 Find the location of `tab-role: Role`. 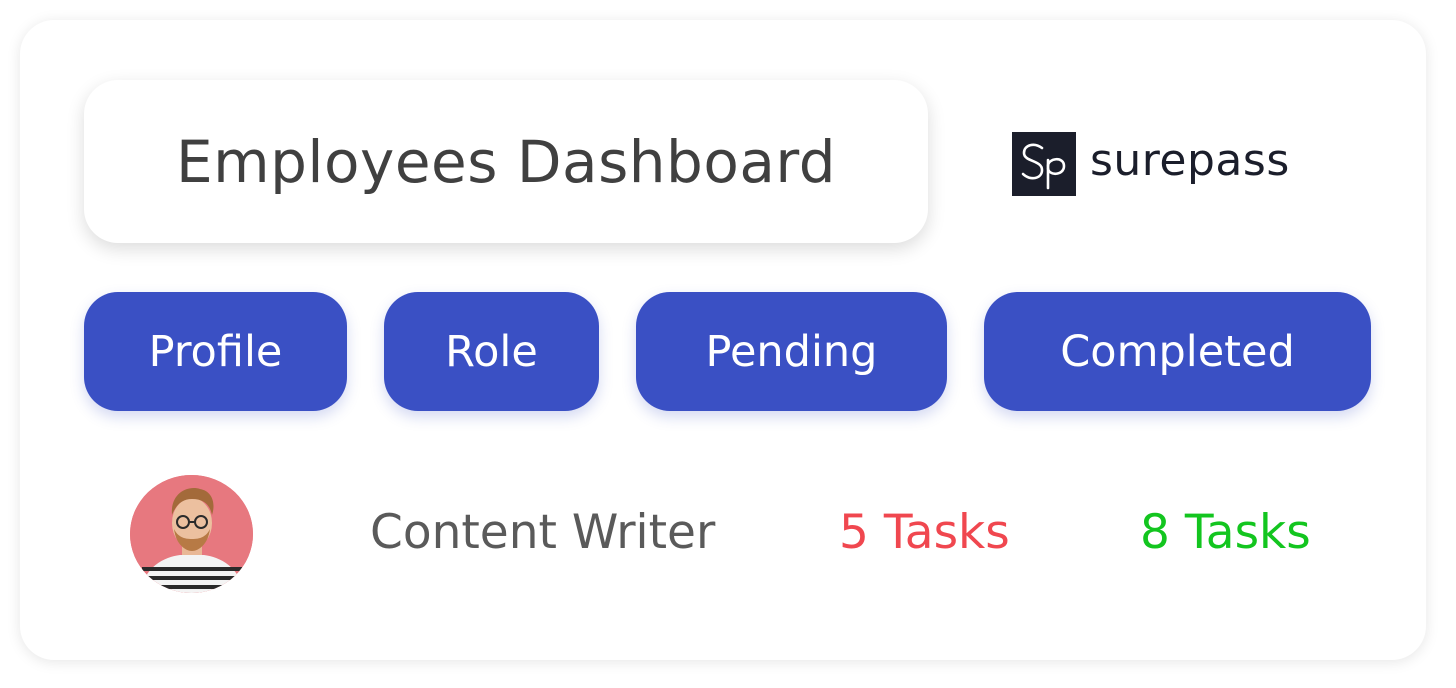

tab-role: Role is located at coordinates (491, 351).